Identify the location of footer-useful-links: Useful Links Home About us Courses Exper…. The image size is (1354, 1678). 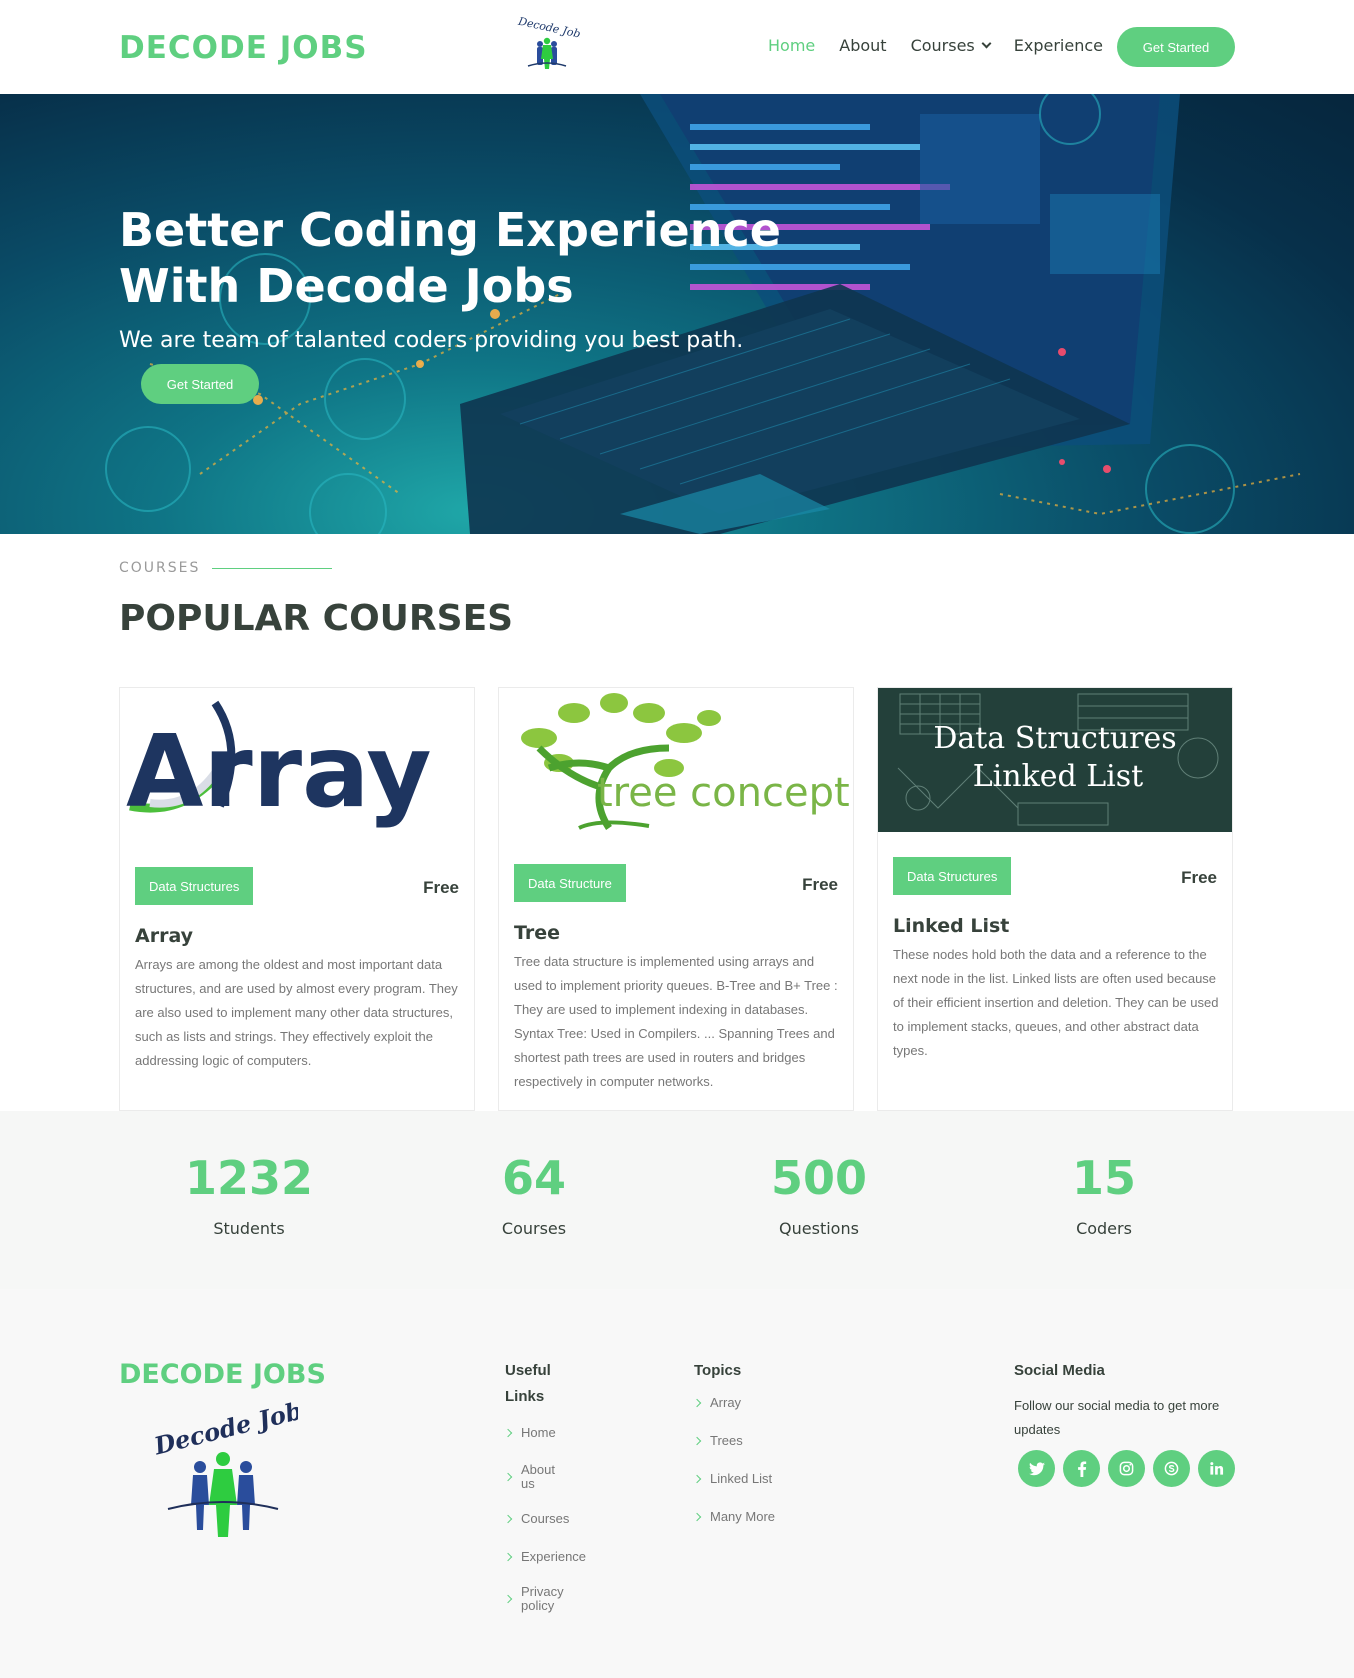
(545, 1488).